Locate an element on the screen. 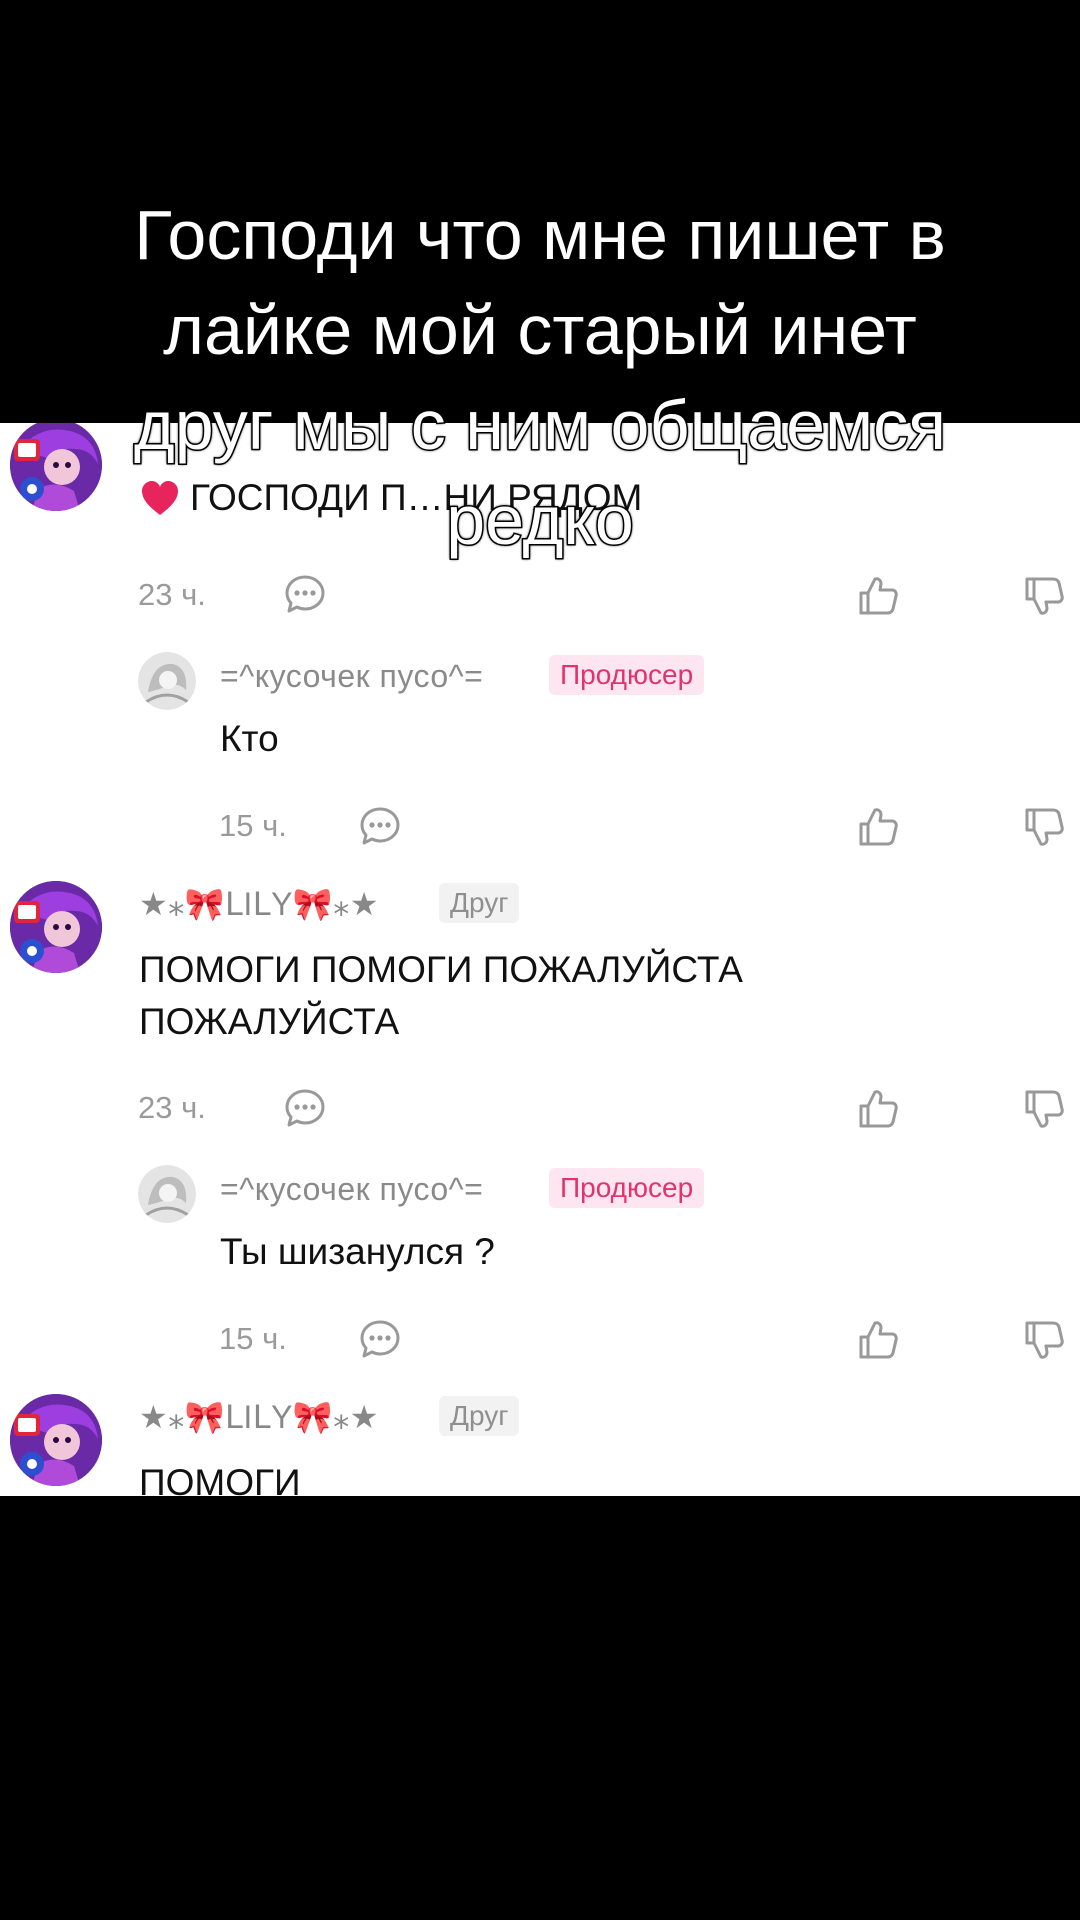 The width and height of the screenshot is (1080, 1920). caption-line: редко is located at coordinates (540, 520).